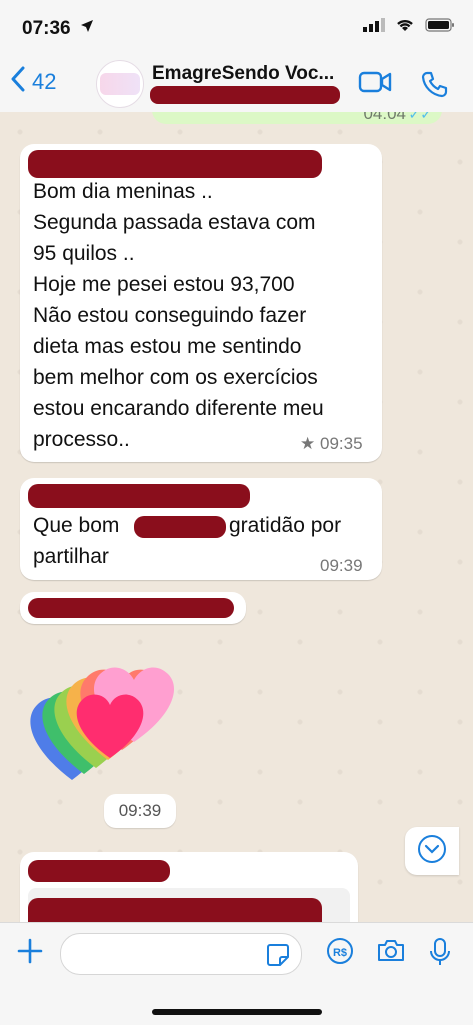  I want to click on message-input, so click(181, 954).